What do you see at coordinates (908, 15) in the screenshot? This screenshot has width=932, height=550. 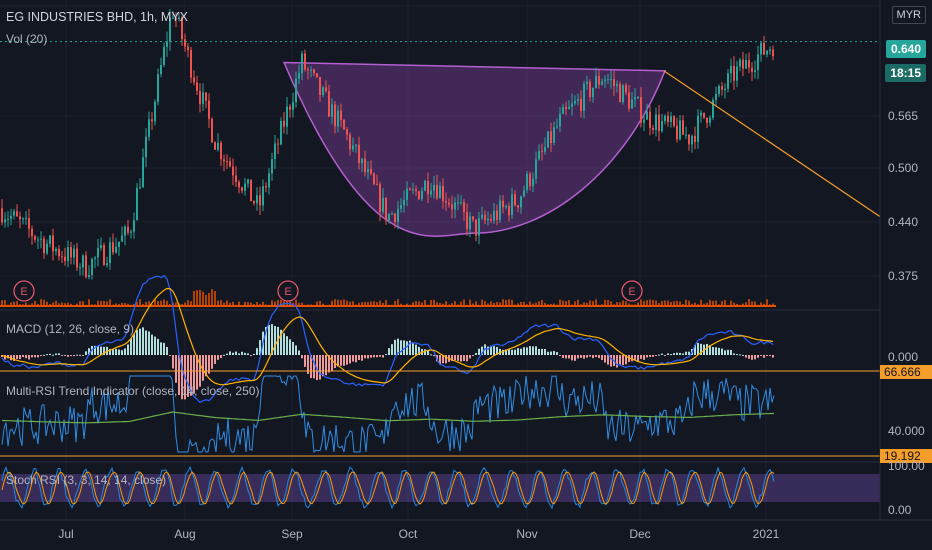 I see `currency-badge: MYR` at bounding box center [908, 15].